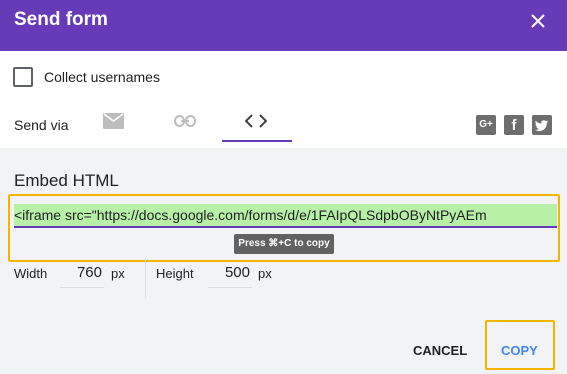  What do you see at coordinates (145, 278) in the screenshot?
I see `dimension-divider` at bounding box center [145, 278].